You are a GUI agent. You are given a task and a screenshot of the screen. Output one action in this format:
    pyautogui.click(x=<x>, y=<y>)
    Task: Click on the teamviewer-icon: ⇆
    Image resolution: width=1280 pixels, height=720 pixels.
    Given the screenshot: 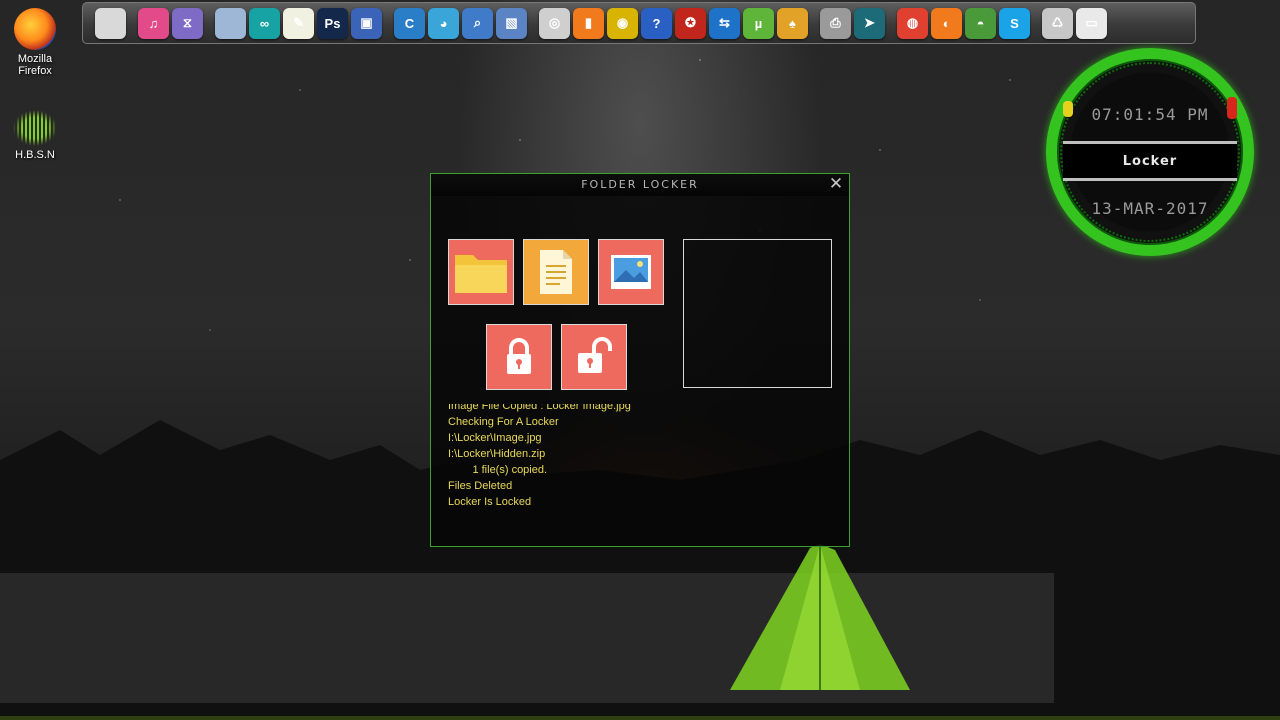 What is the action you would take?
    pyautogui.click(x=724, y=23)
    